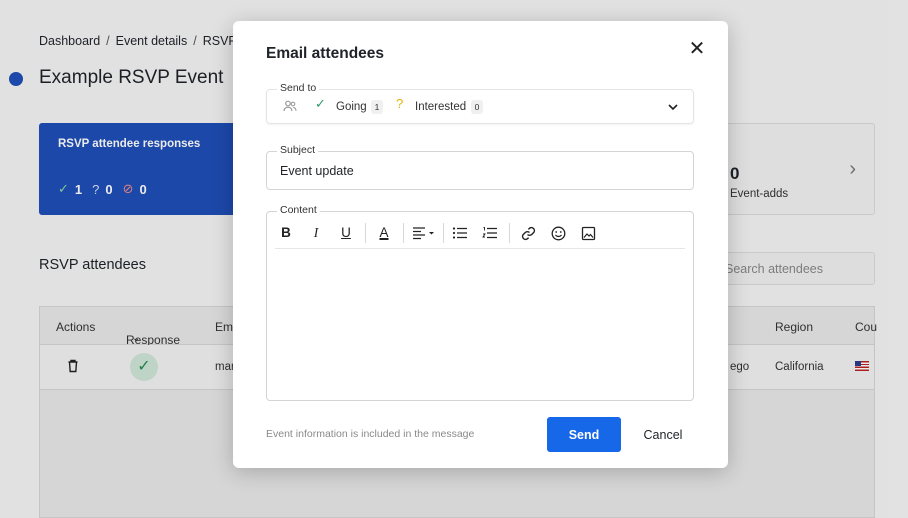  I want to click on emoji-button, so click(558, 233).